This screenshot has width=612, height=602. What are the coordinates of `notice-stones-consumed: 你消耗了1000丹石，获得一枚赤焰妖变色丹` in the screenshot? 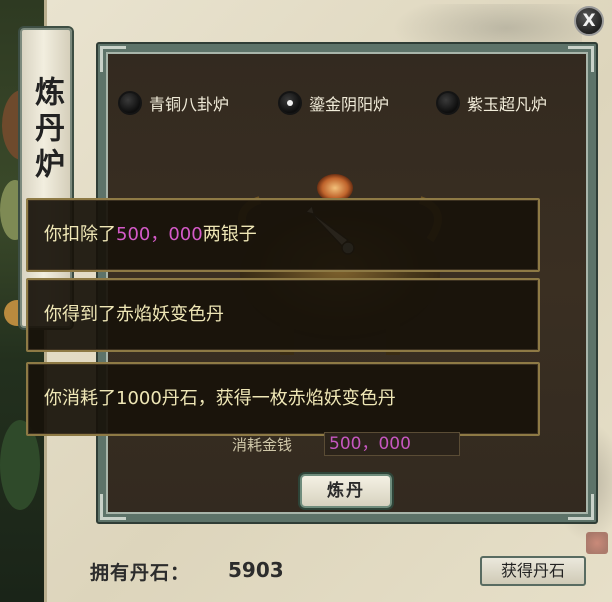 It's located at (283, 399).